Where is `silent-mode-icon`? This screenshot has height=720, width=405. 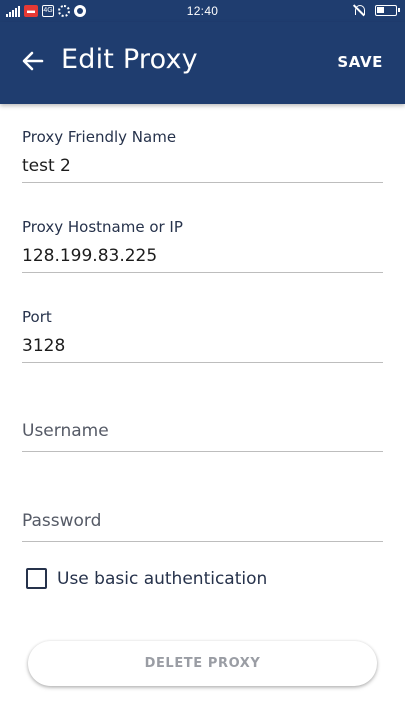
silent-mode-icon is located at coordinates (359, 10).